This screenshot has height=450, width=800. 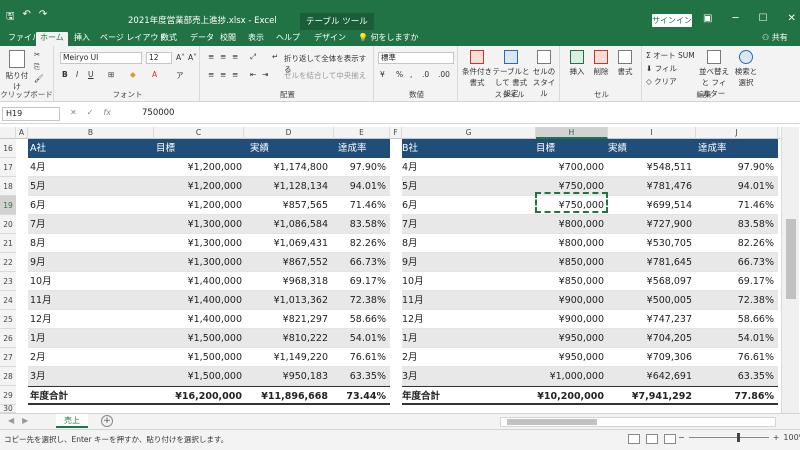 What do you see at coordinates (734, 338) in the screenshot?
I see `table-cell: 54.01%` at bounding box center [734, 338].